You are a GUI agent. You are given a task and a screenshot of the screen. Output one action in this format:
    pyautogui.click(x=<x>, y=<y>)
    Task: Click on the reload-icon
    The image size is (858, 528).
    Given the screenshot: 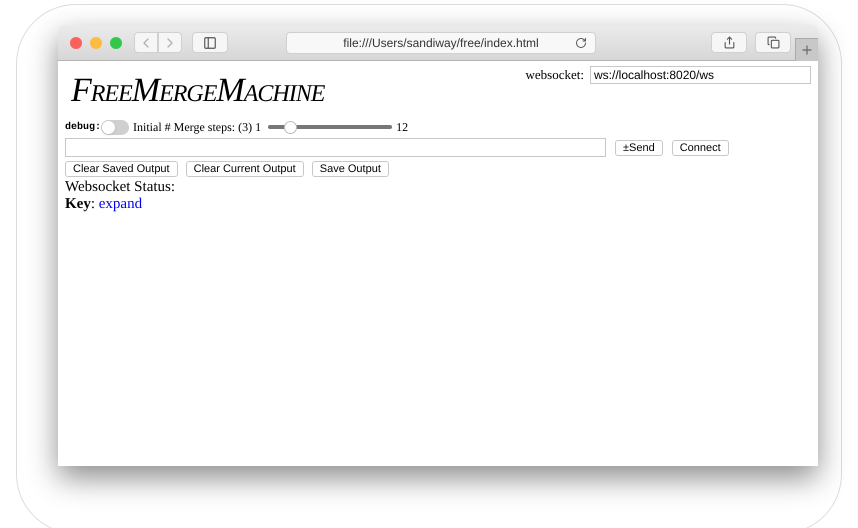 What is the action you would take?
    pyautogui.click(x=581, y=42)
    